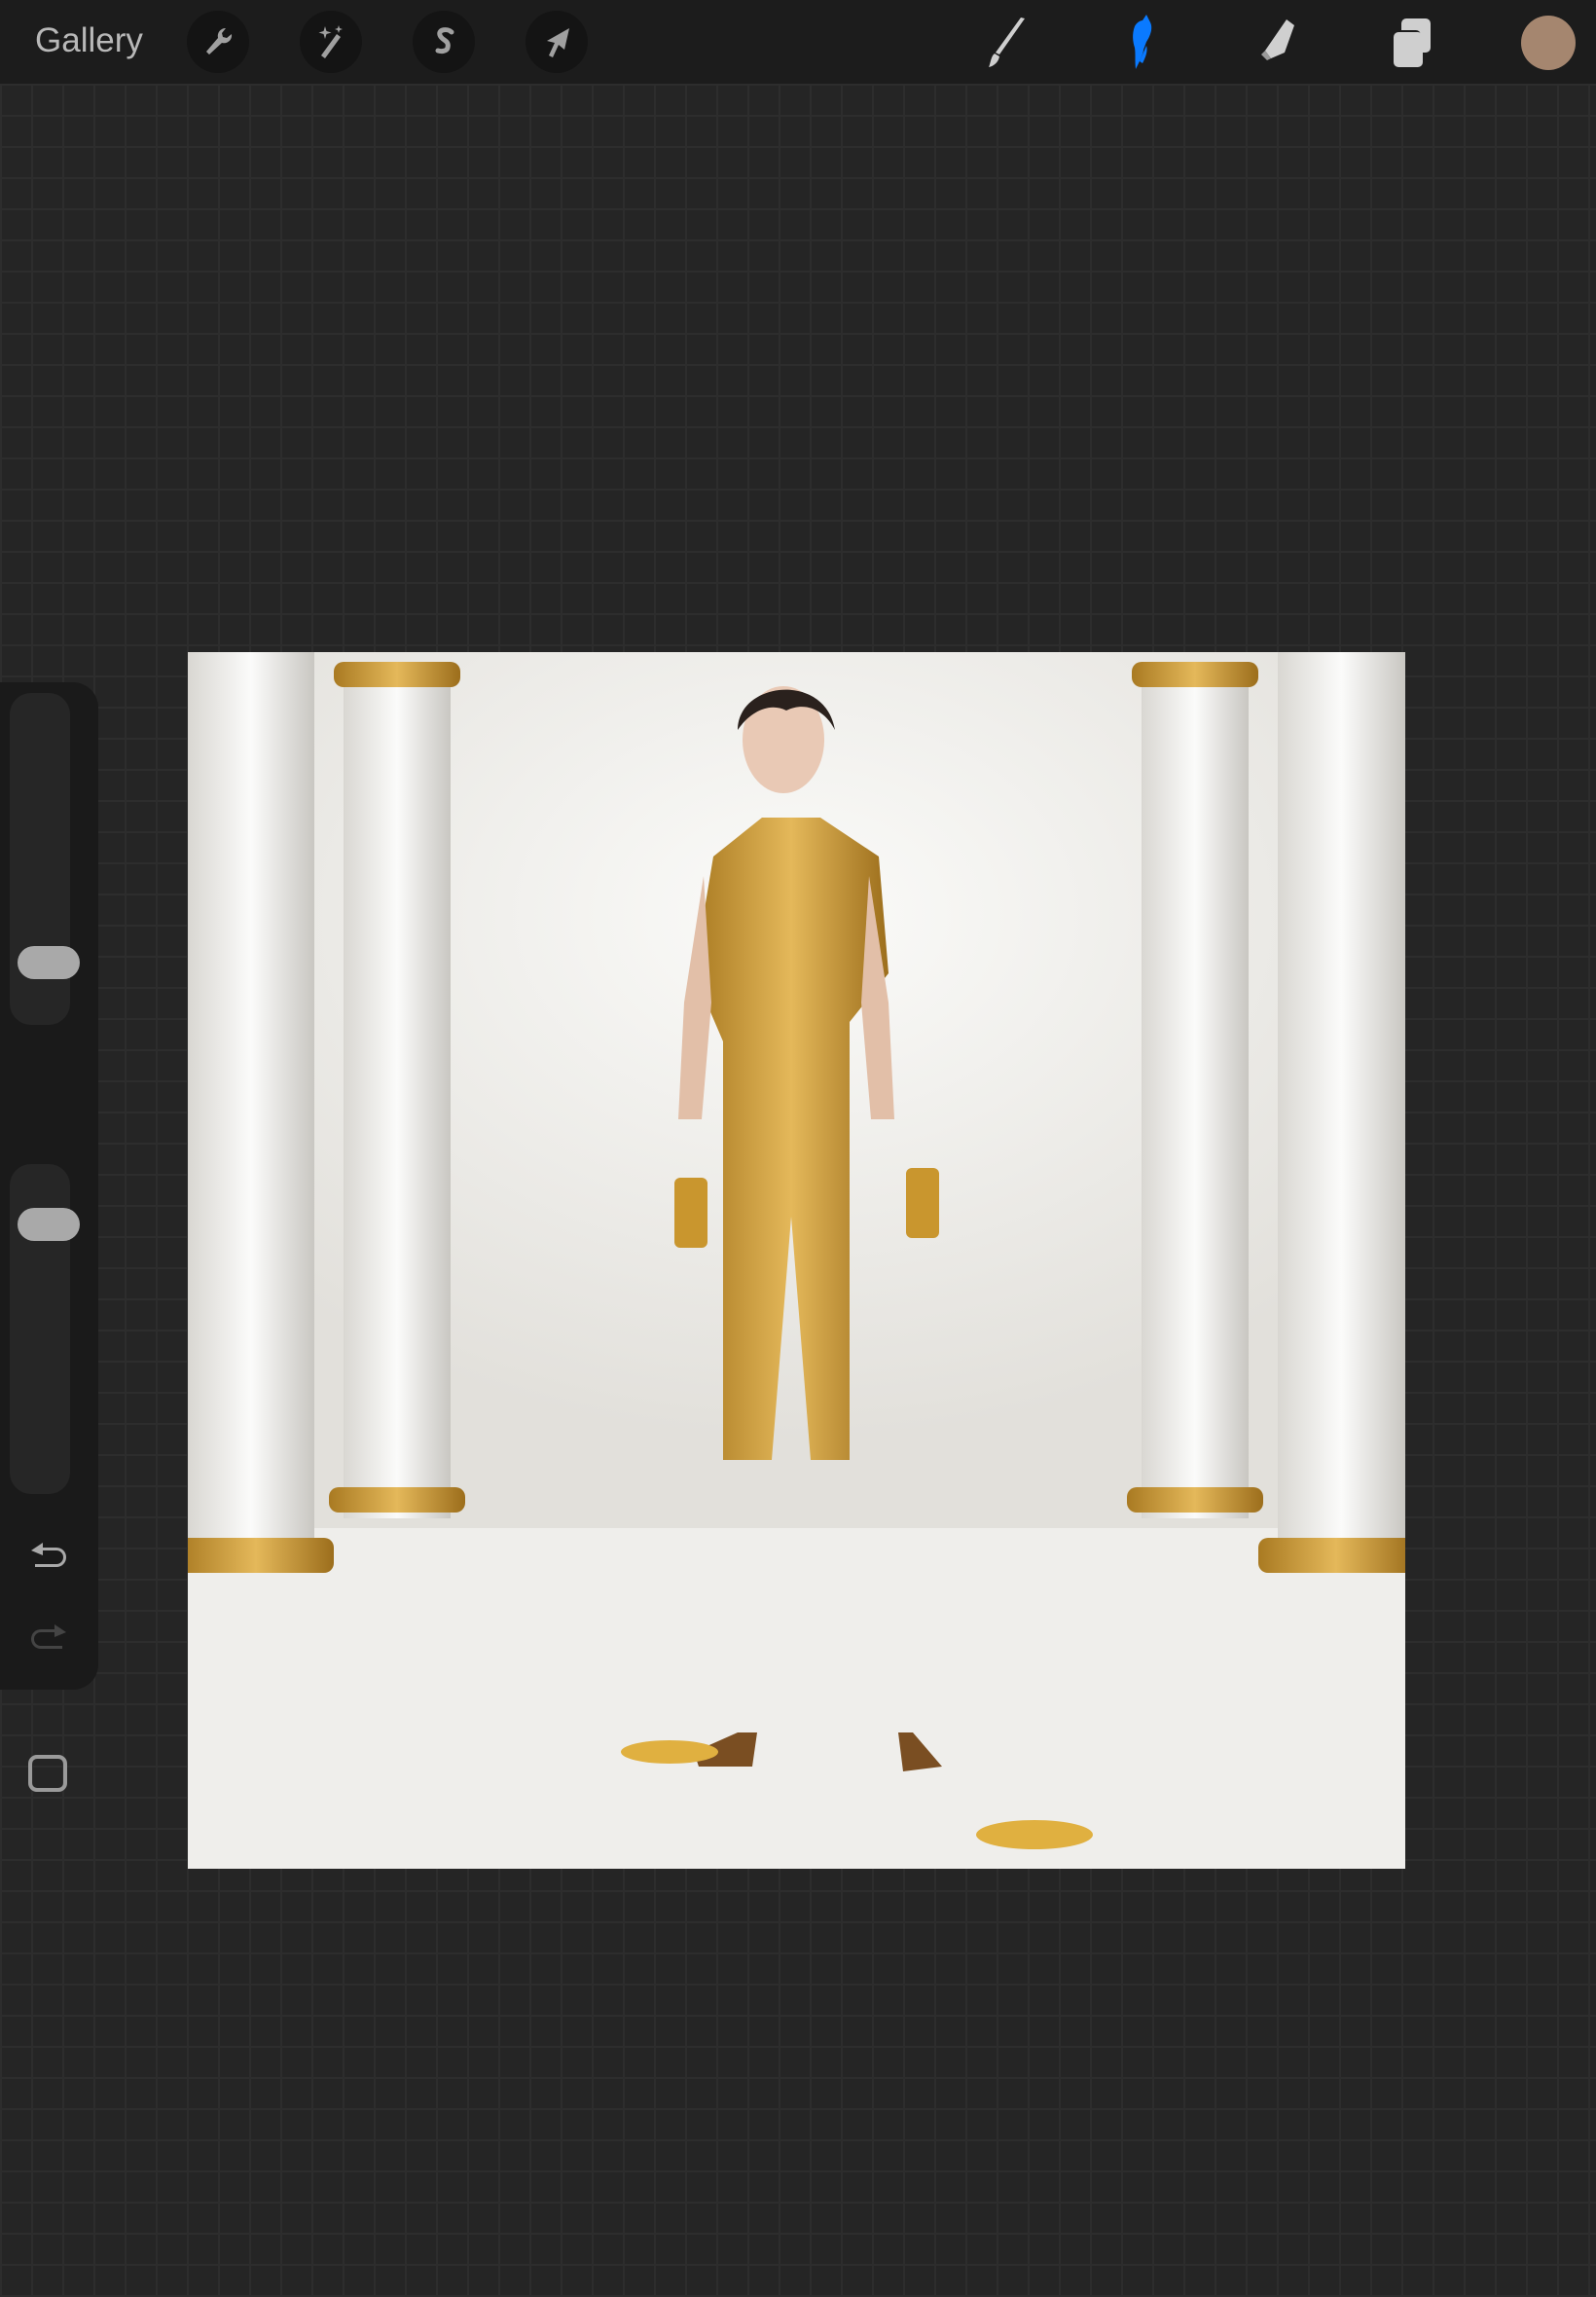 The width and height of the screenshot is (1596, 2297). I want to click on brush-tool-button, so click(1005, 43).